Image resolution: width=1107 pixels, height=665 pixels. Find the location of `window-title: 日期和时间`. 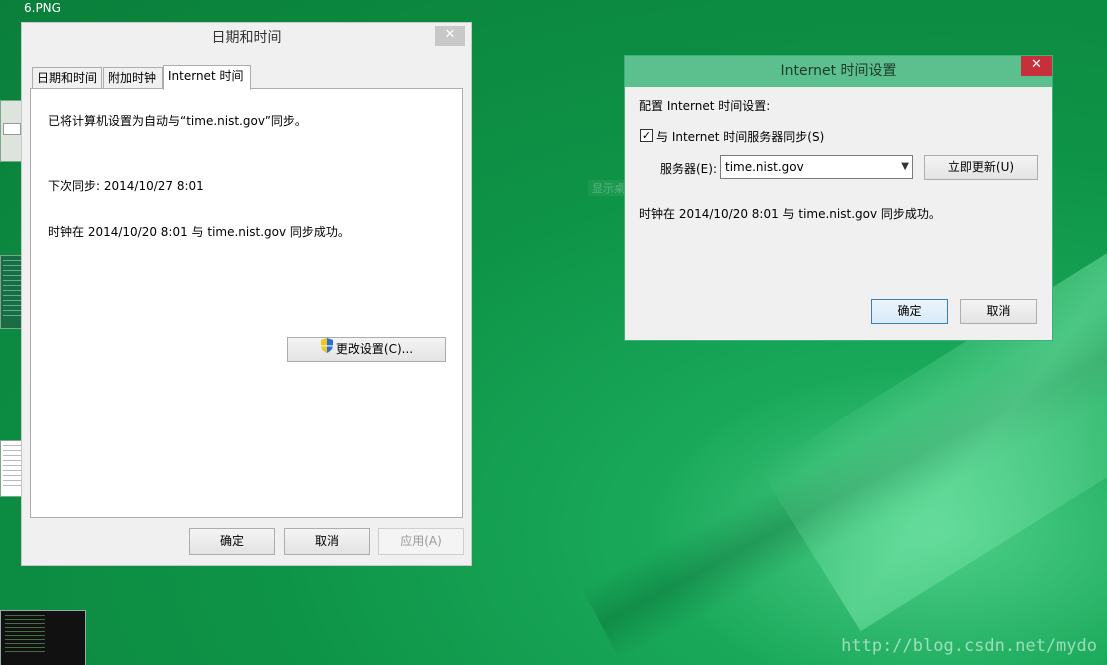

window-title: 日期和时间 is located at coordinates (246, 38).